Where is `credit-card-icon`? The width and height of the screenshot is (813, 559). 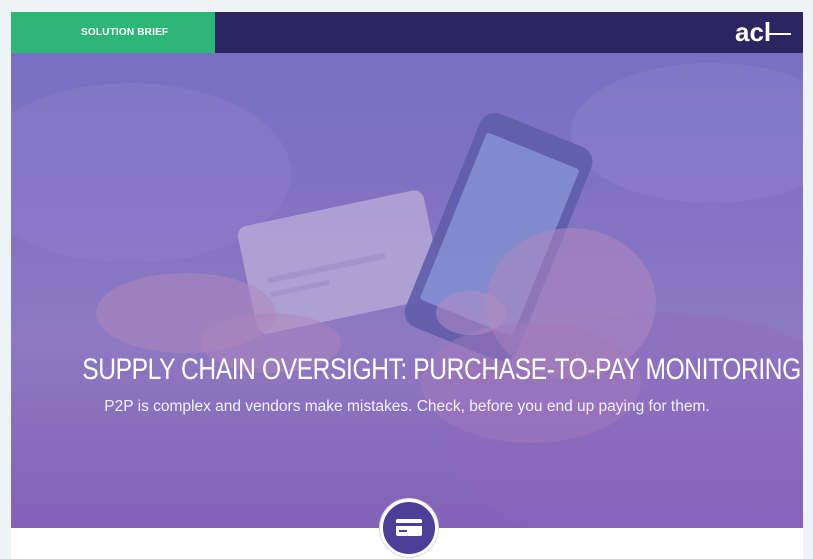 credit-card-icon is located at coordinates (409, 527).